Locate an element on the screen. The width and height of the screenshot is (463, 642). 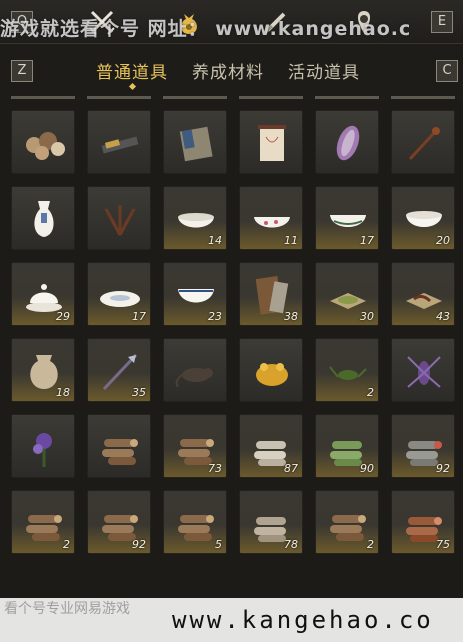
inventory-slot: 73 is located at coordinates (195, 446).